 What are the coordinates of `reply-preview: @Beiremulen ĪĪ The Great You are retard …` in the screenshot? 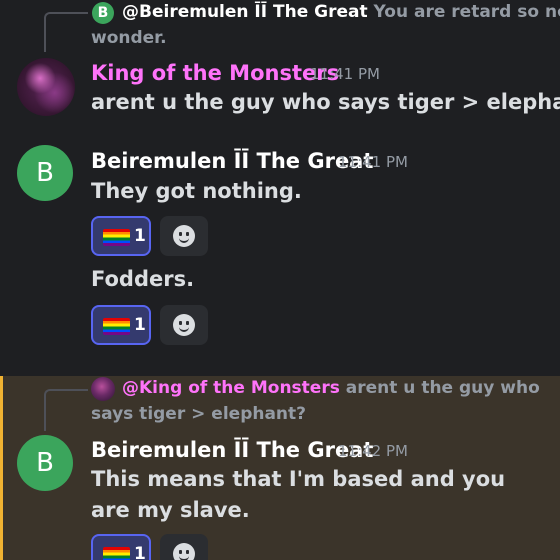 It's located at (341, 12).